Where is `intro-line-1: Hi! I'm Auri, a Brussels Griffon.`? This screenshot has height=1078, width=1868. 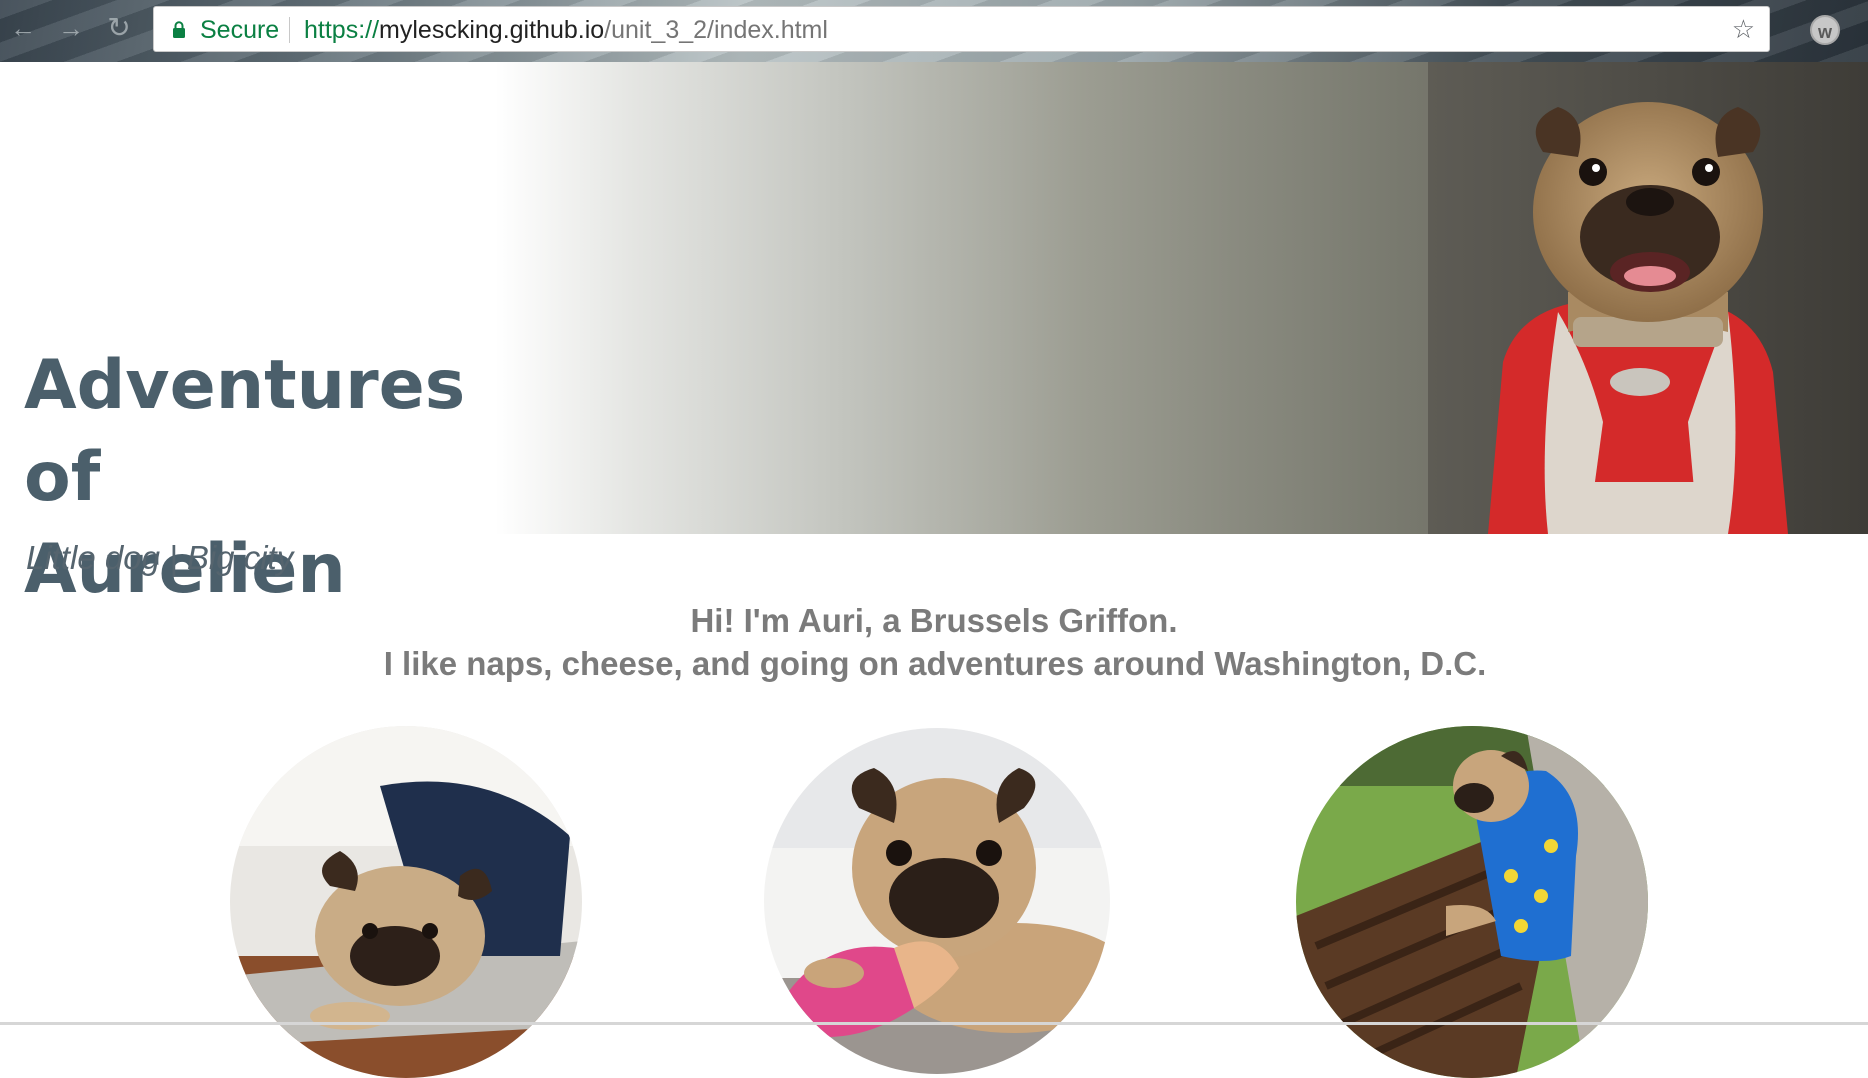 intro-line-1: Hi! I'm Auri, a Brussels Griffon. is located at coordinates (934, 620).